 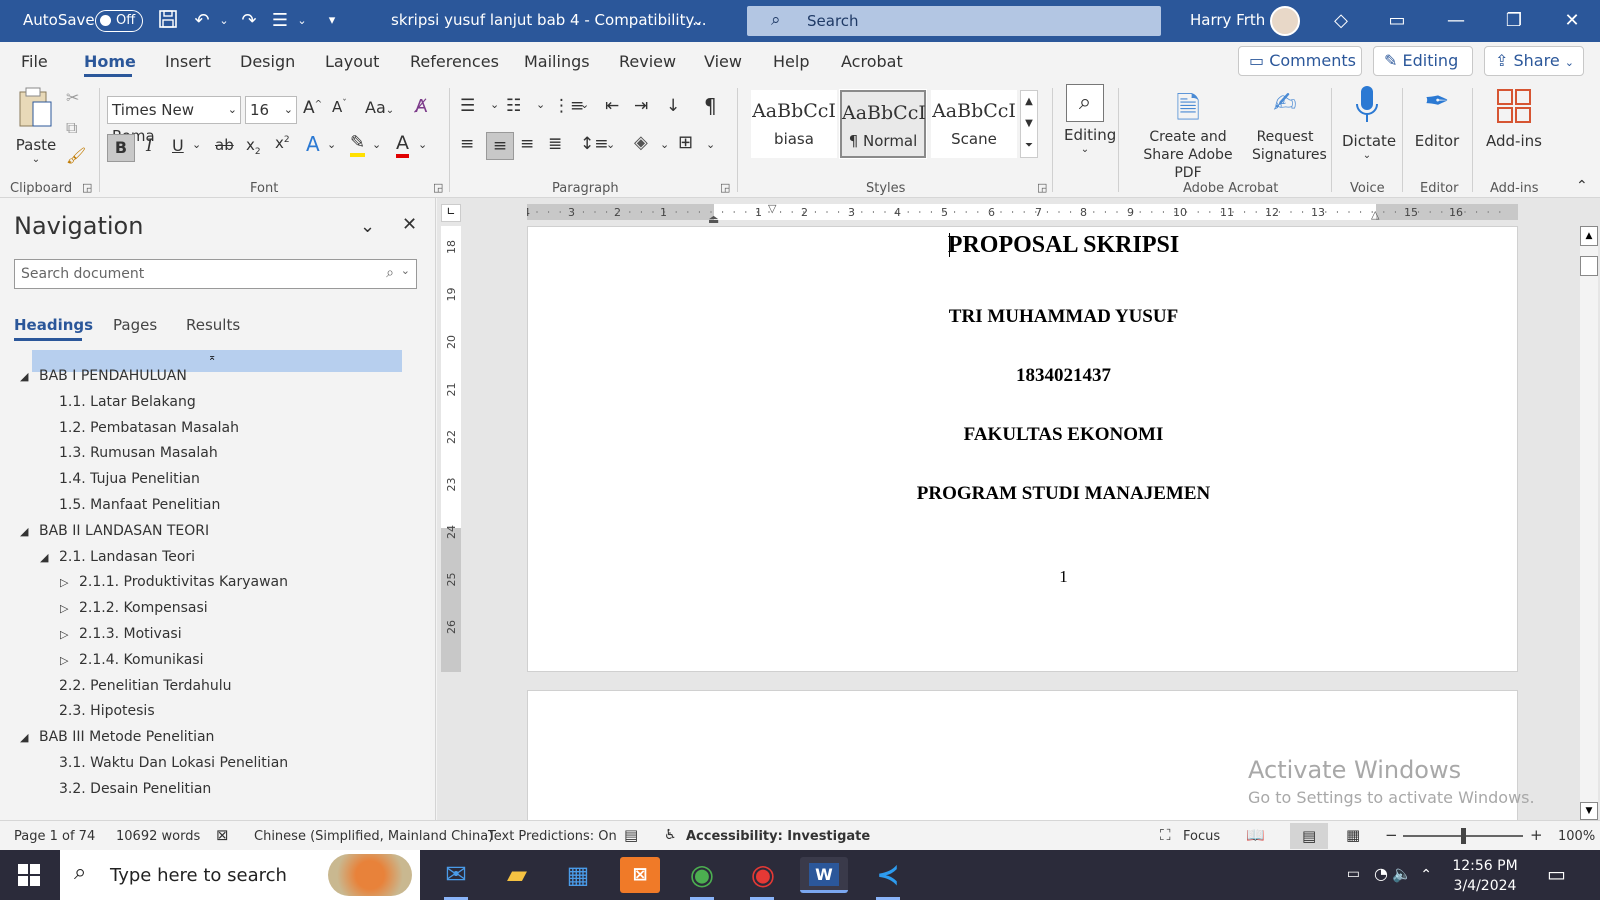 What do you see at coordinates (451, 213) in the screenshot?
I see `tab-selector: ∟` at bounding box center [451, 213].